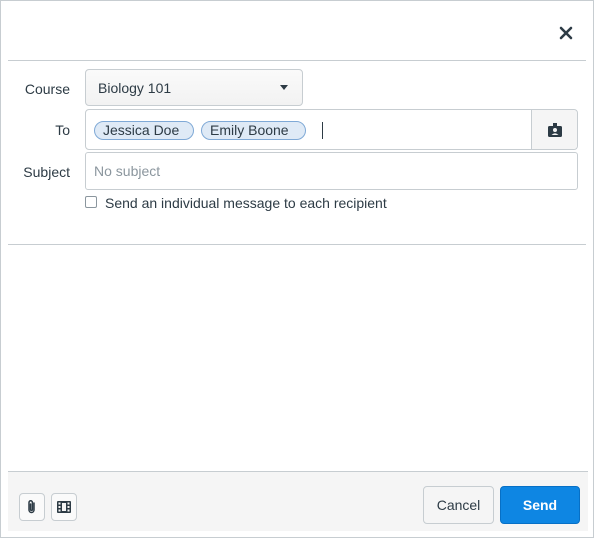  What do you see at coordinates (298, 501) in the screenshot?
I see `dialog-footer: Cancel Send` at bounding box center [298, 501].